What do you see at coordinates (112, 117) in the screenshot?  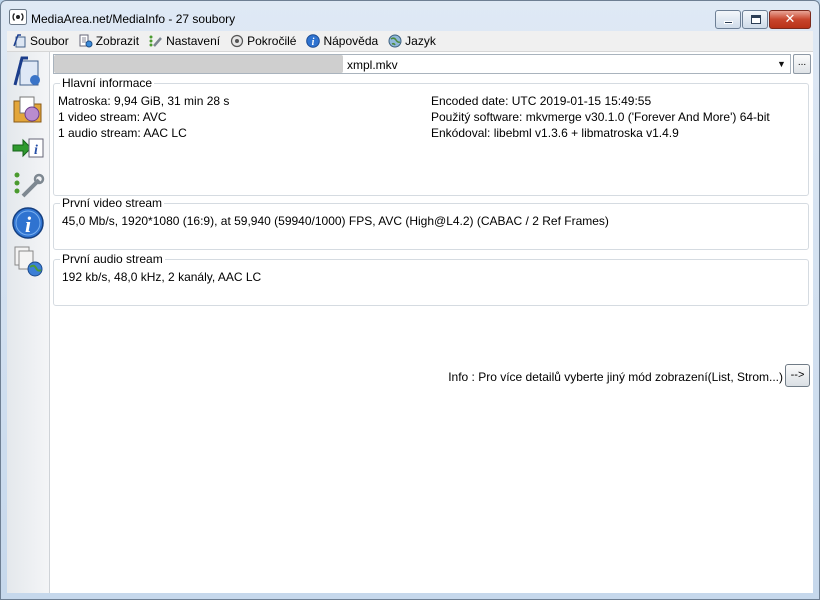 I see `general-left-line: 1 video stream: AVC` at bounding box center [112, 117].